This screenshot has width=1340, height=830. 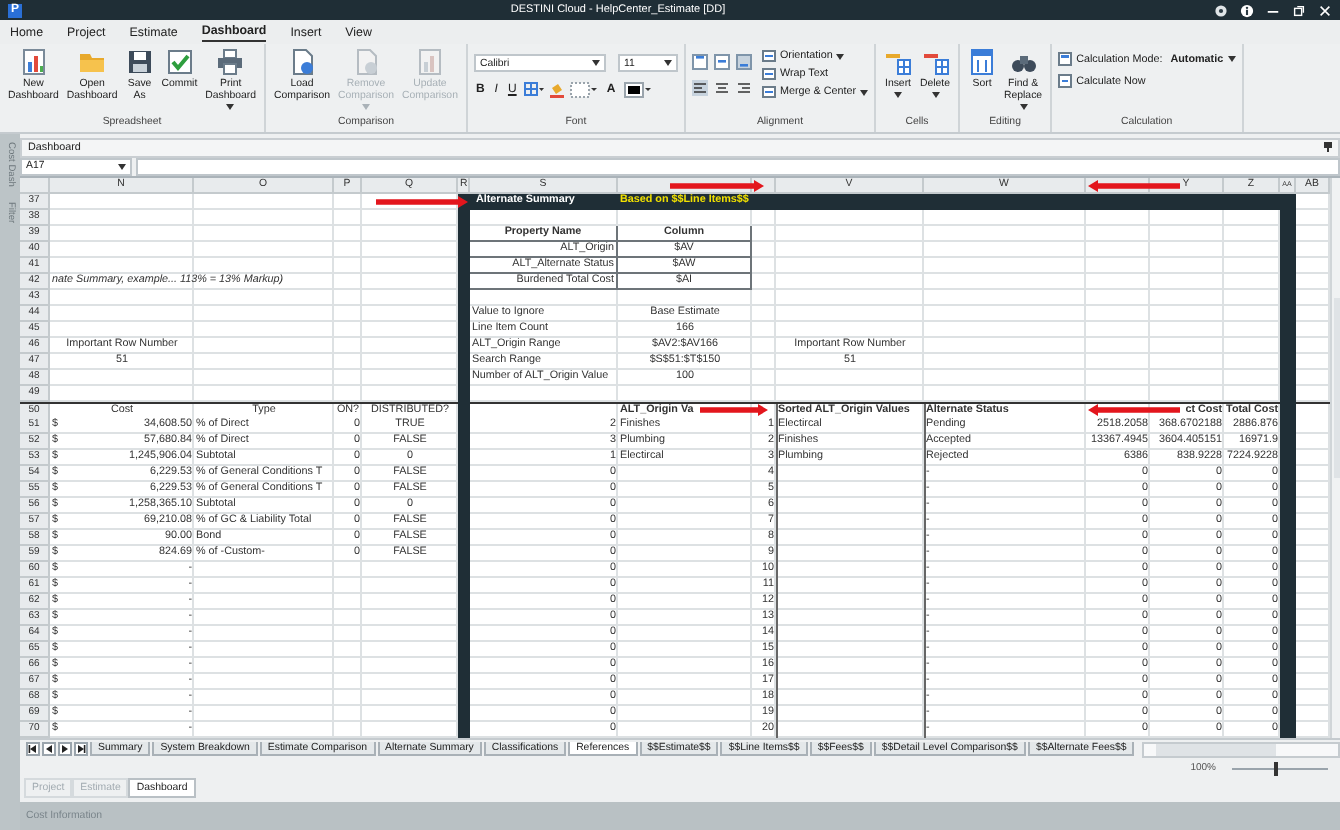 I want to click on color-picker-icon, so click(x=637, y=90).